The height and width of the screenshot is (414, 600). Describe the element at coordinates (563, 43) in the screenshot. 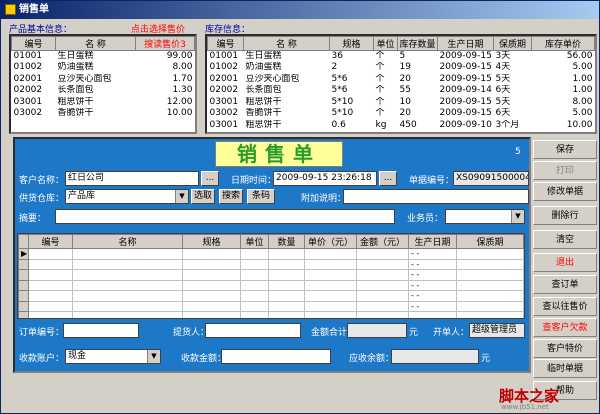

I see `stock-col-header: 库存单价` at that location.